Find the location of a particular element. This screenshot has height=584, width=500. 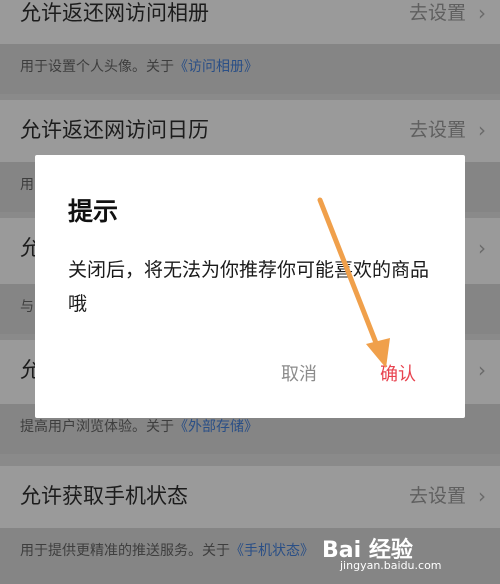

cancel-button: 取消 is located at coordinates (299, 373).